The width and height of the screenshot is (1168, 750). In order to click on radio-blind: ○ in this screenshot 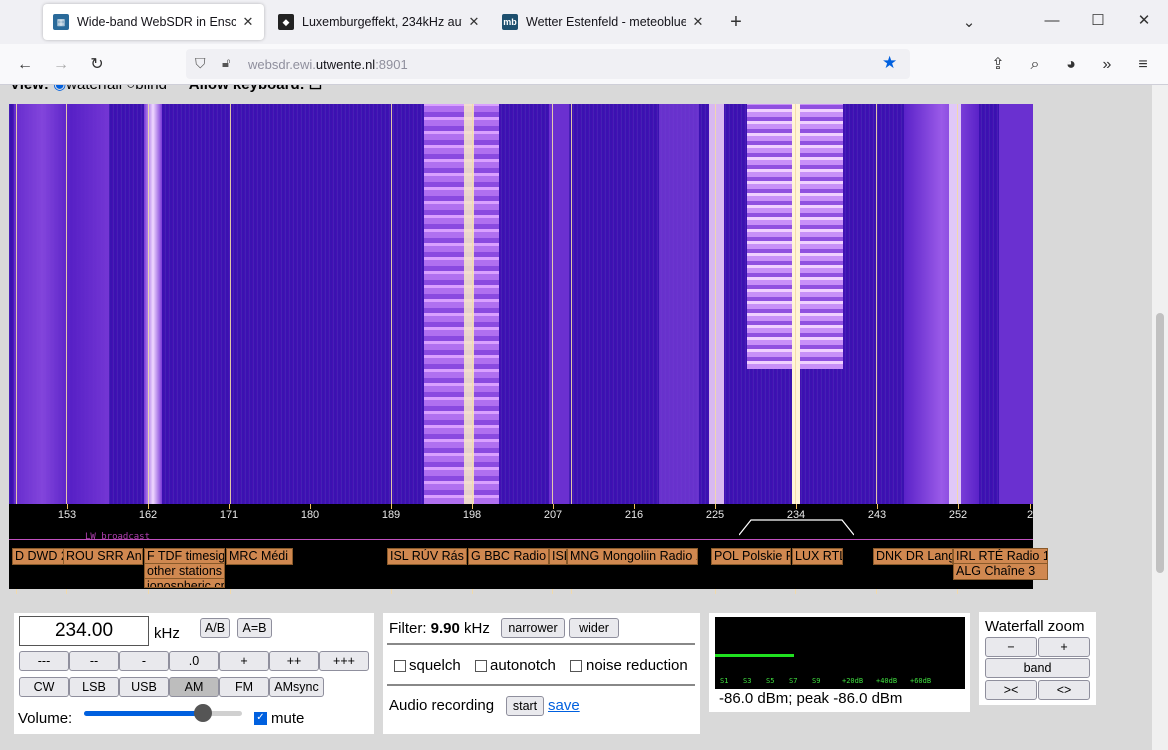, I will do `click(130, 89)`.